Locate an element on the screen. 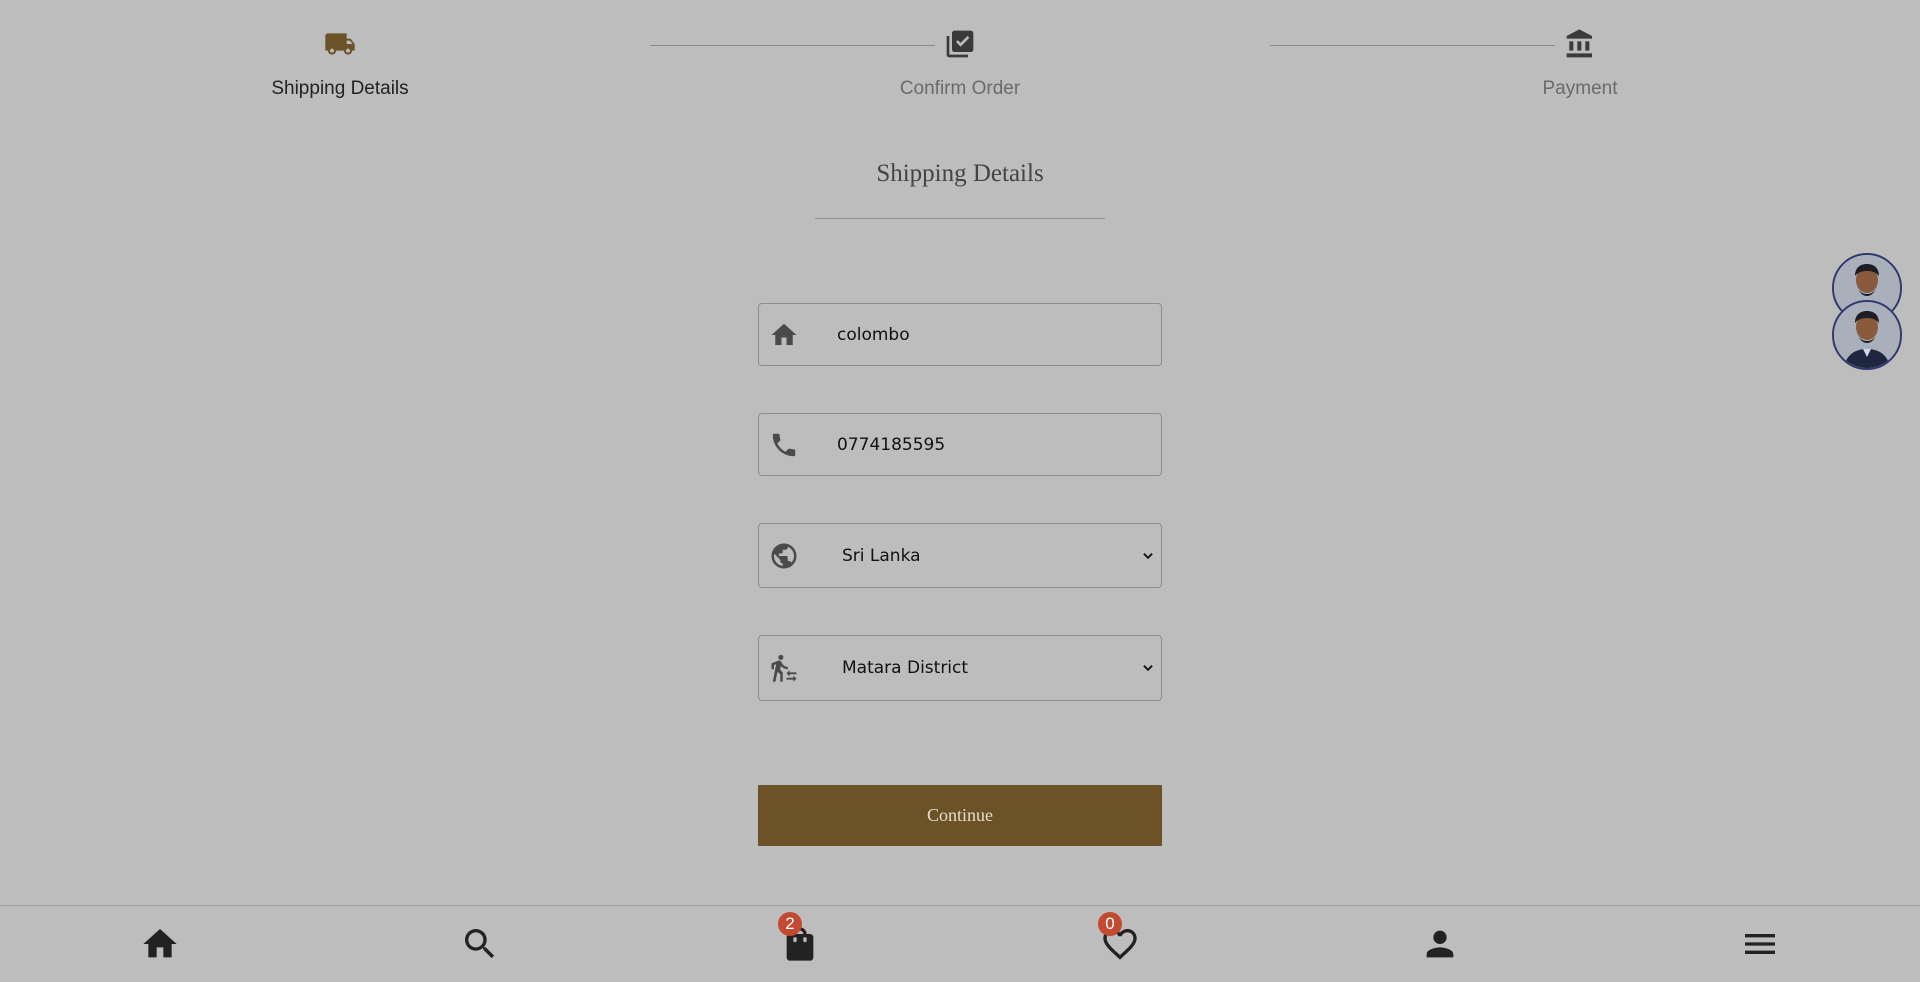 This screenshot has width=1920, height=982. bank-icon is located at coordinates (1579, 43).